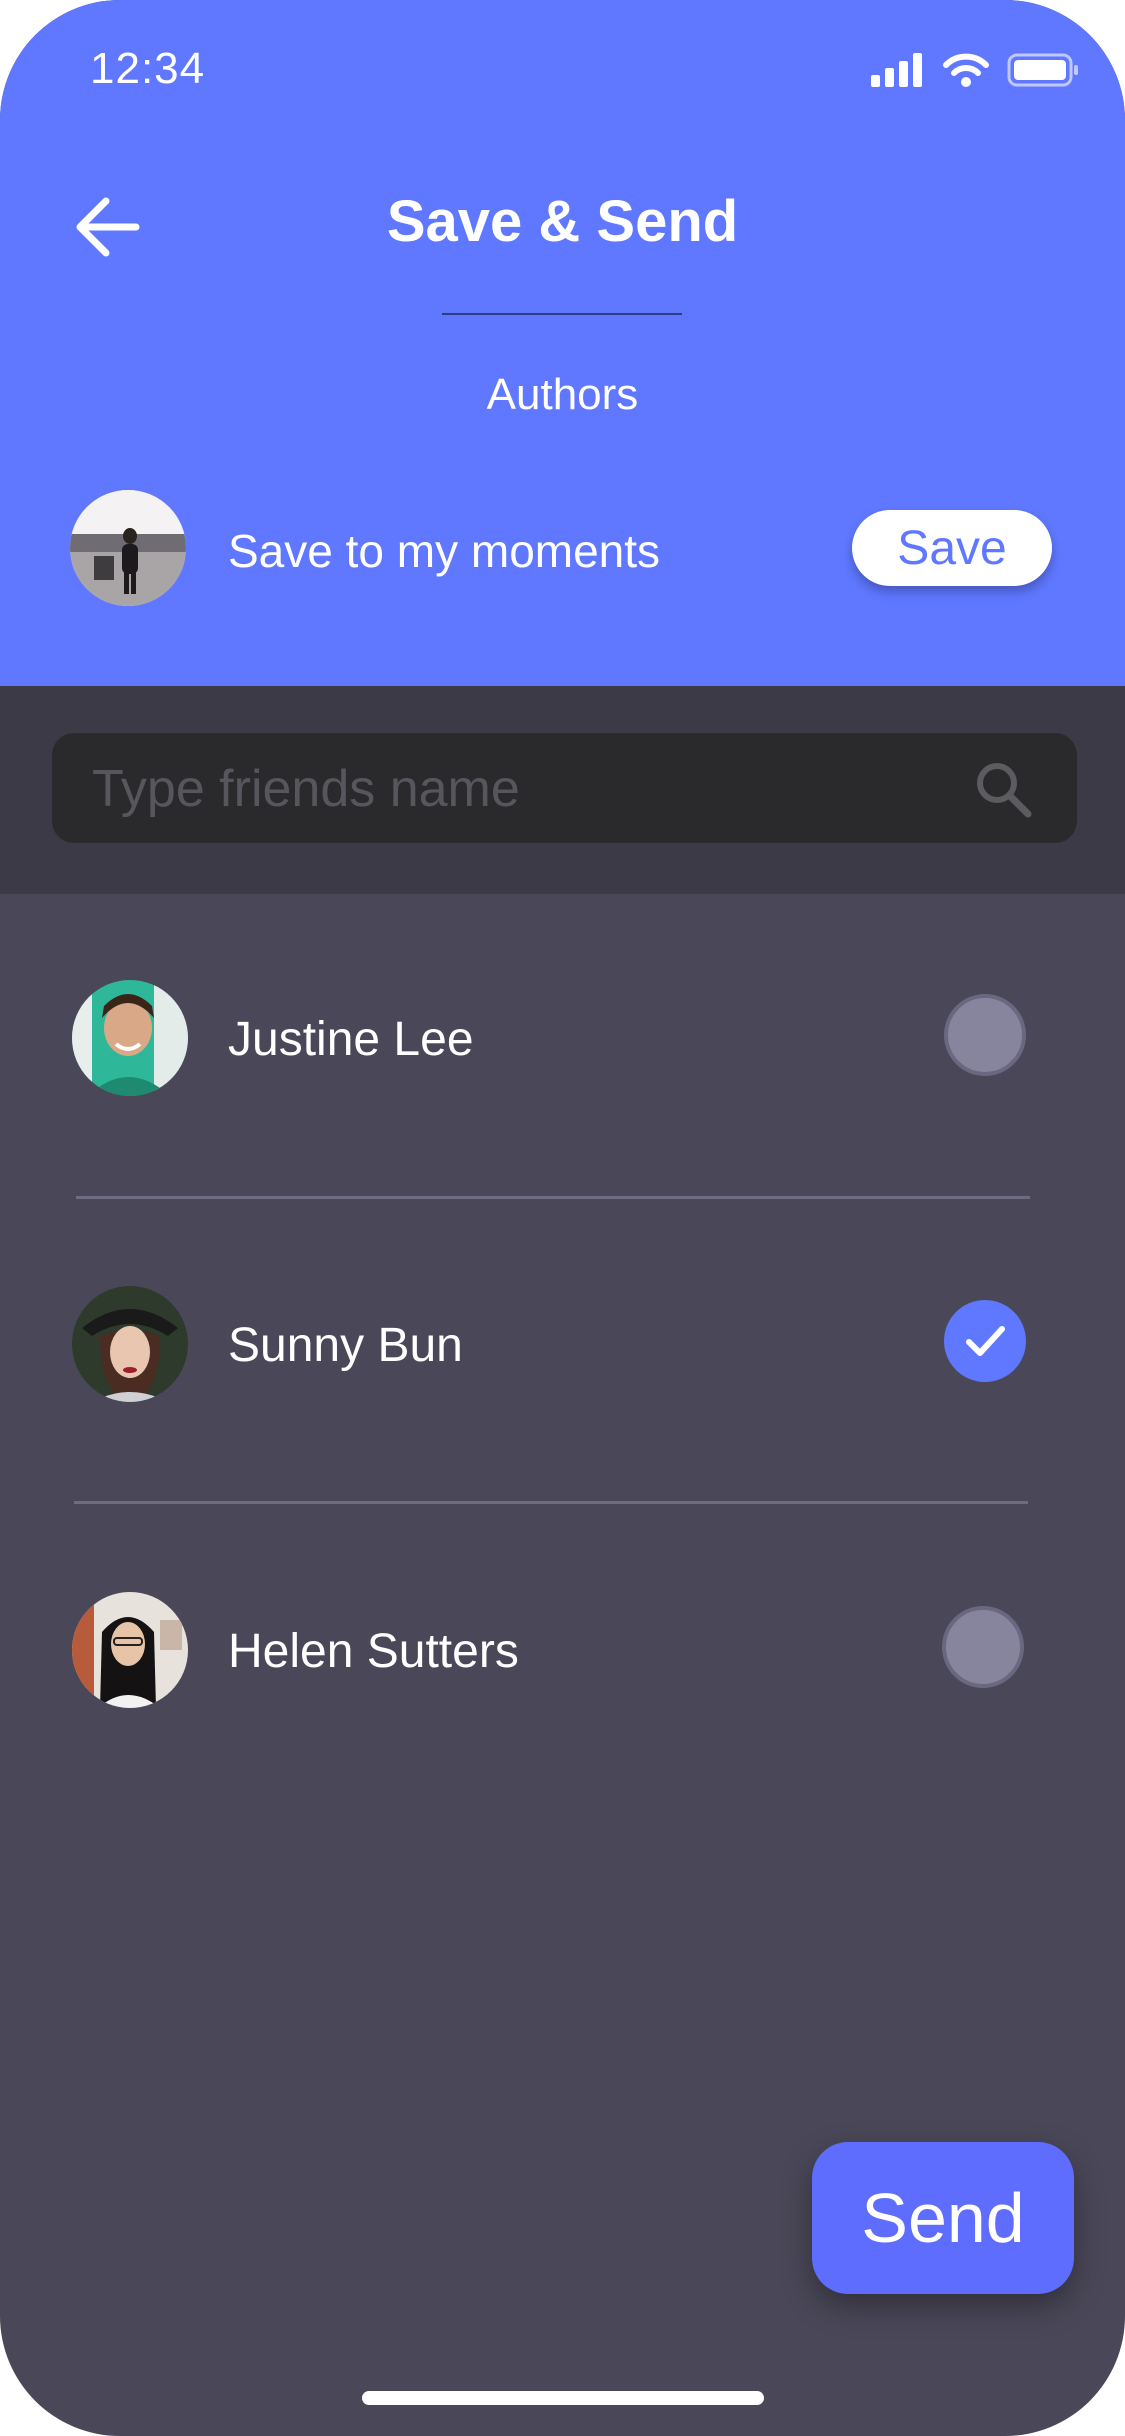  Describe the element at coordinates (563, 2398) in the screenshot. I see `home-indicator` at that location.